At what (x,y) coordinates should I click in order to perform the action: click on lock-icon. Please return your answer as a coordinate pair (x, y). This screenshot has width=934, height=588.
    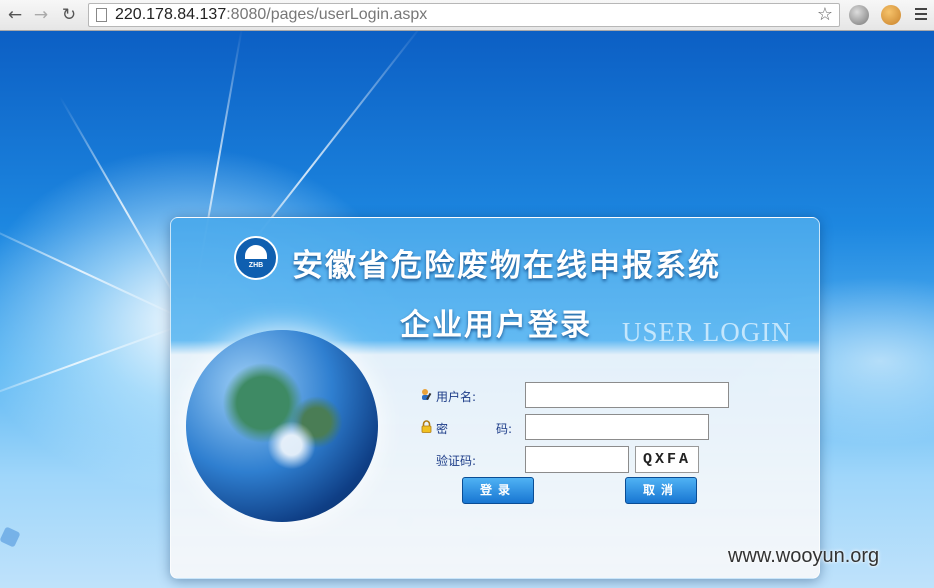
    Looking at the image, I should click on (426, 426).